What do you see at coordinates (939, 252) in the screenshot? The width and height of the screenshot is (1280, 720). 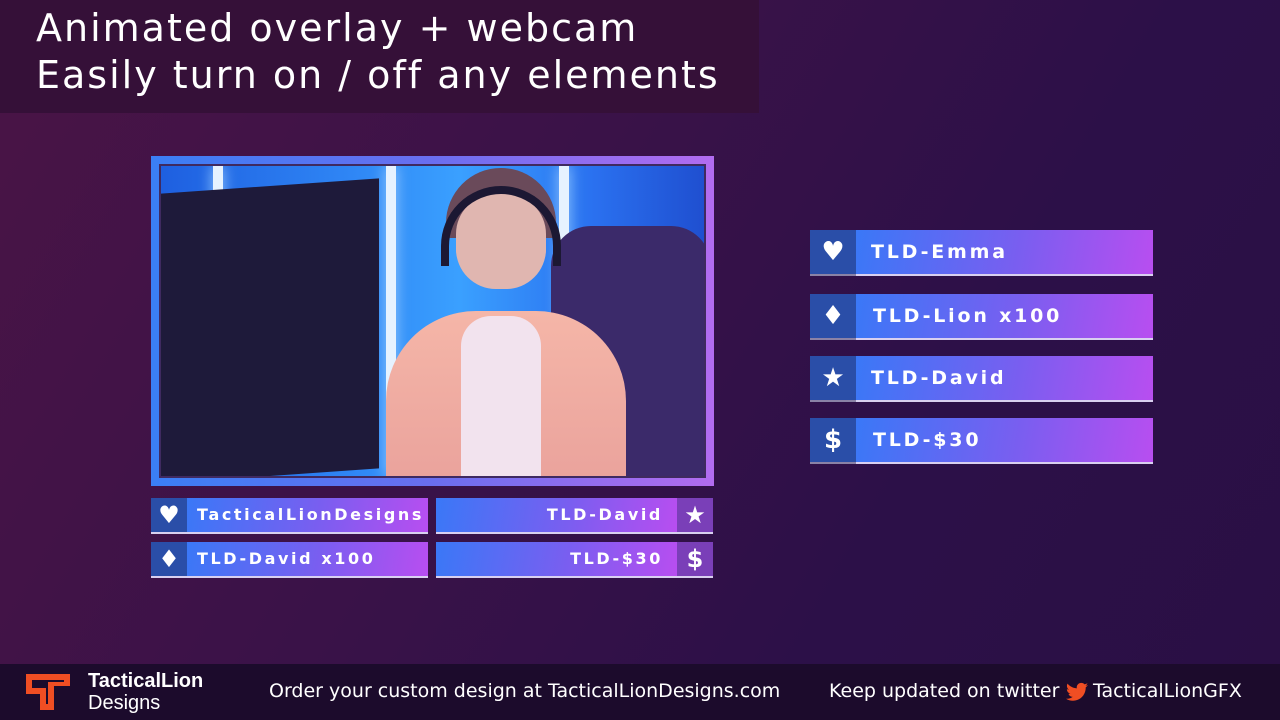 I see `alert-label: TLD-Emma` at bounding box center [939, 252].